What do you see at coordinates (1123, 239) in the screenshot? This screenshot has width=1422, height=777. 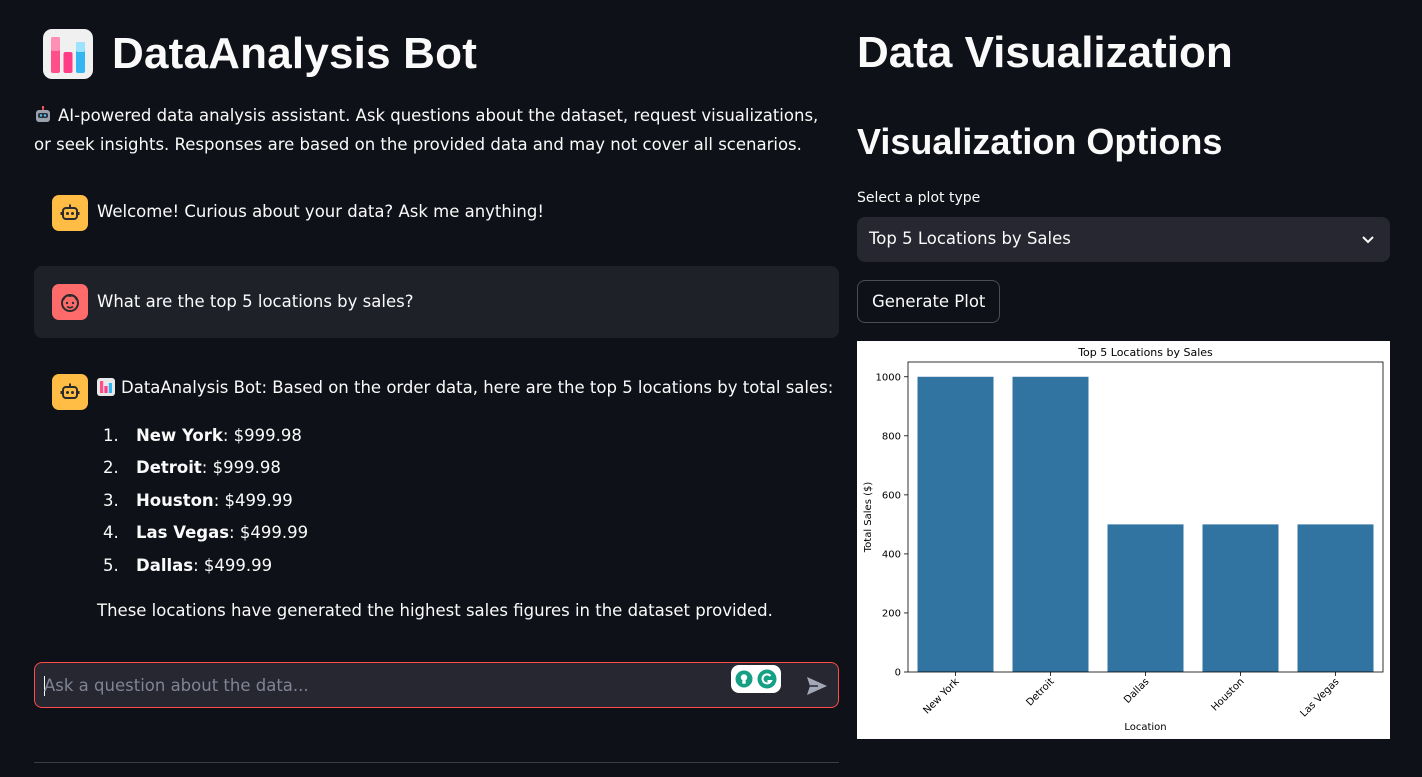 I see `plot-type-select: Top 5 Locations by Sales` at bounding box center [1123, 239].